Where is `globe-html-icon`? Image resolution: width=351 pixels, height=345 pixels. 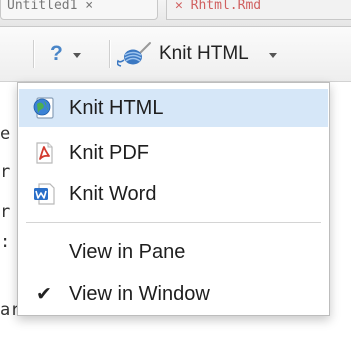
globe-html-icon is located at coordinates (44, 108).